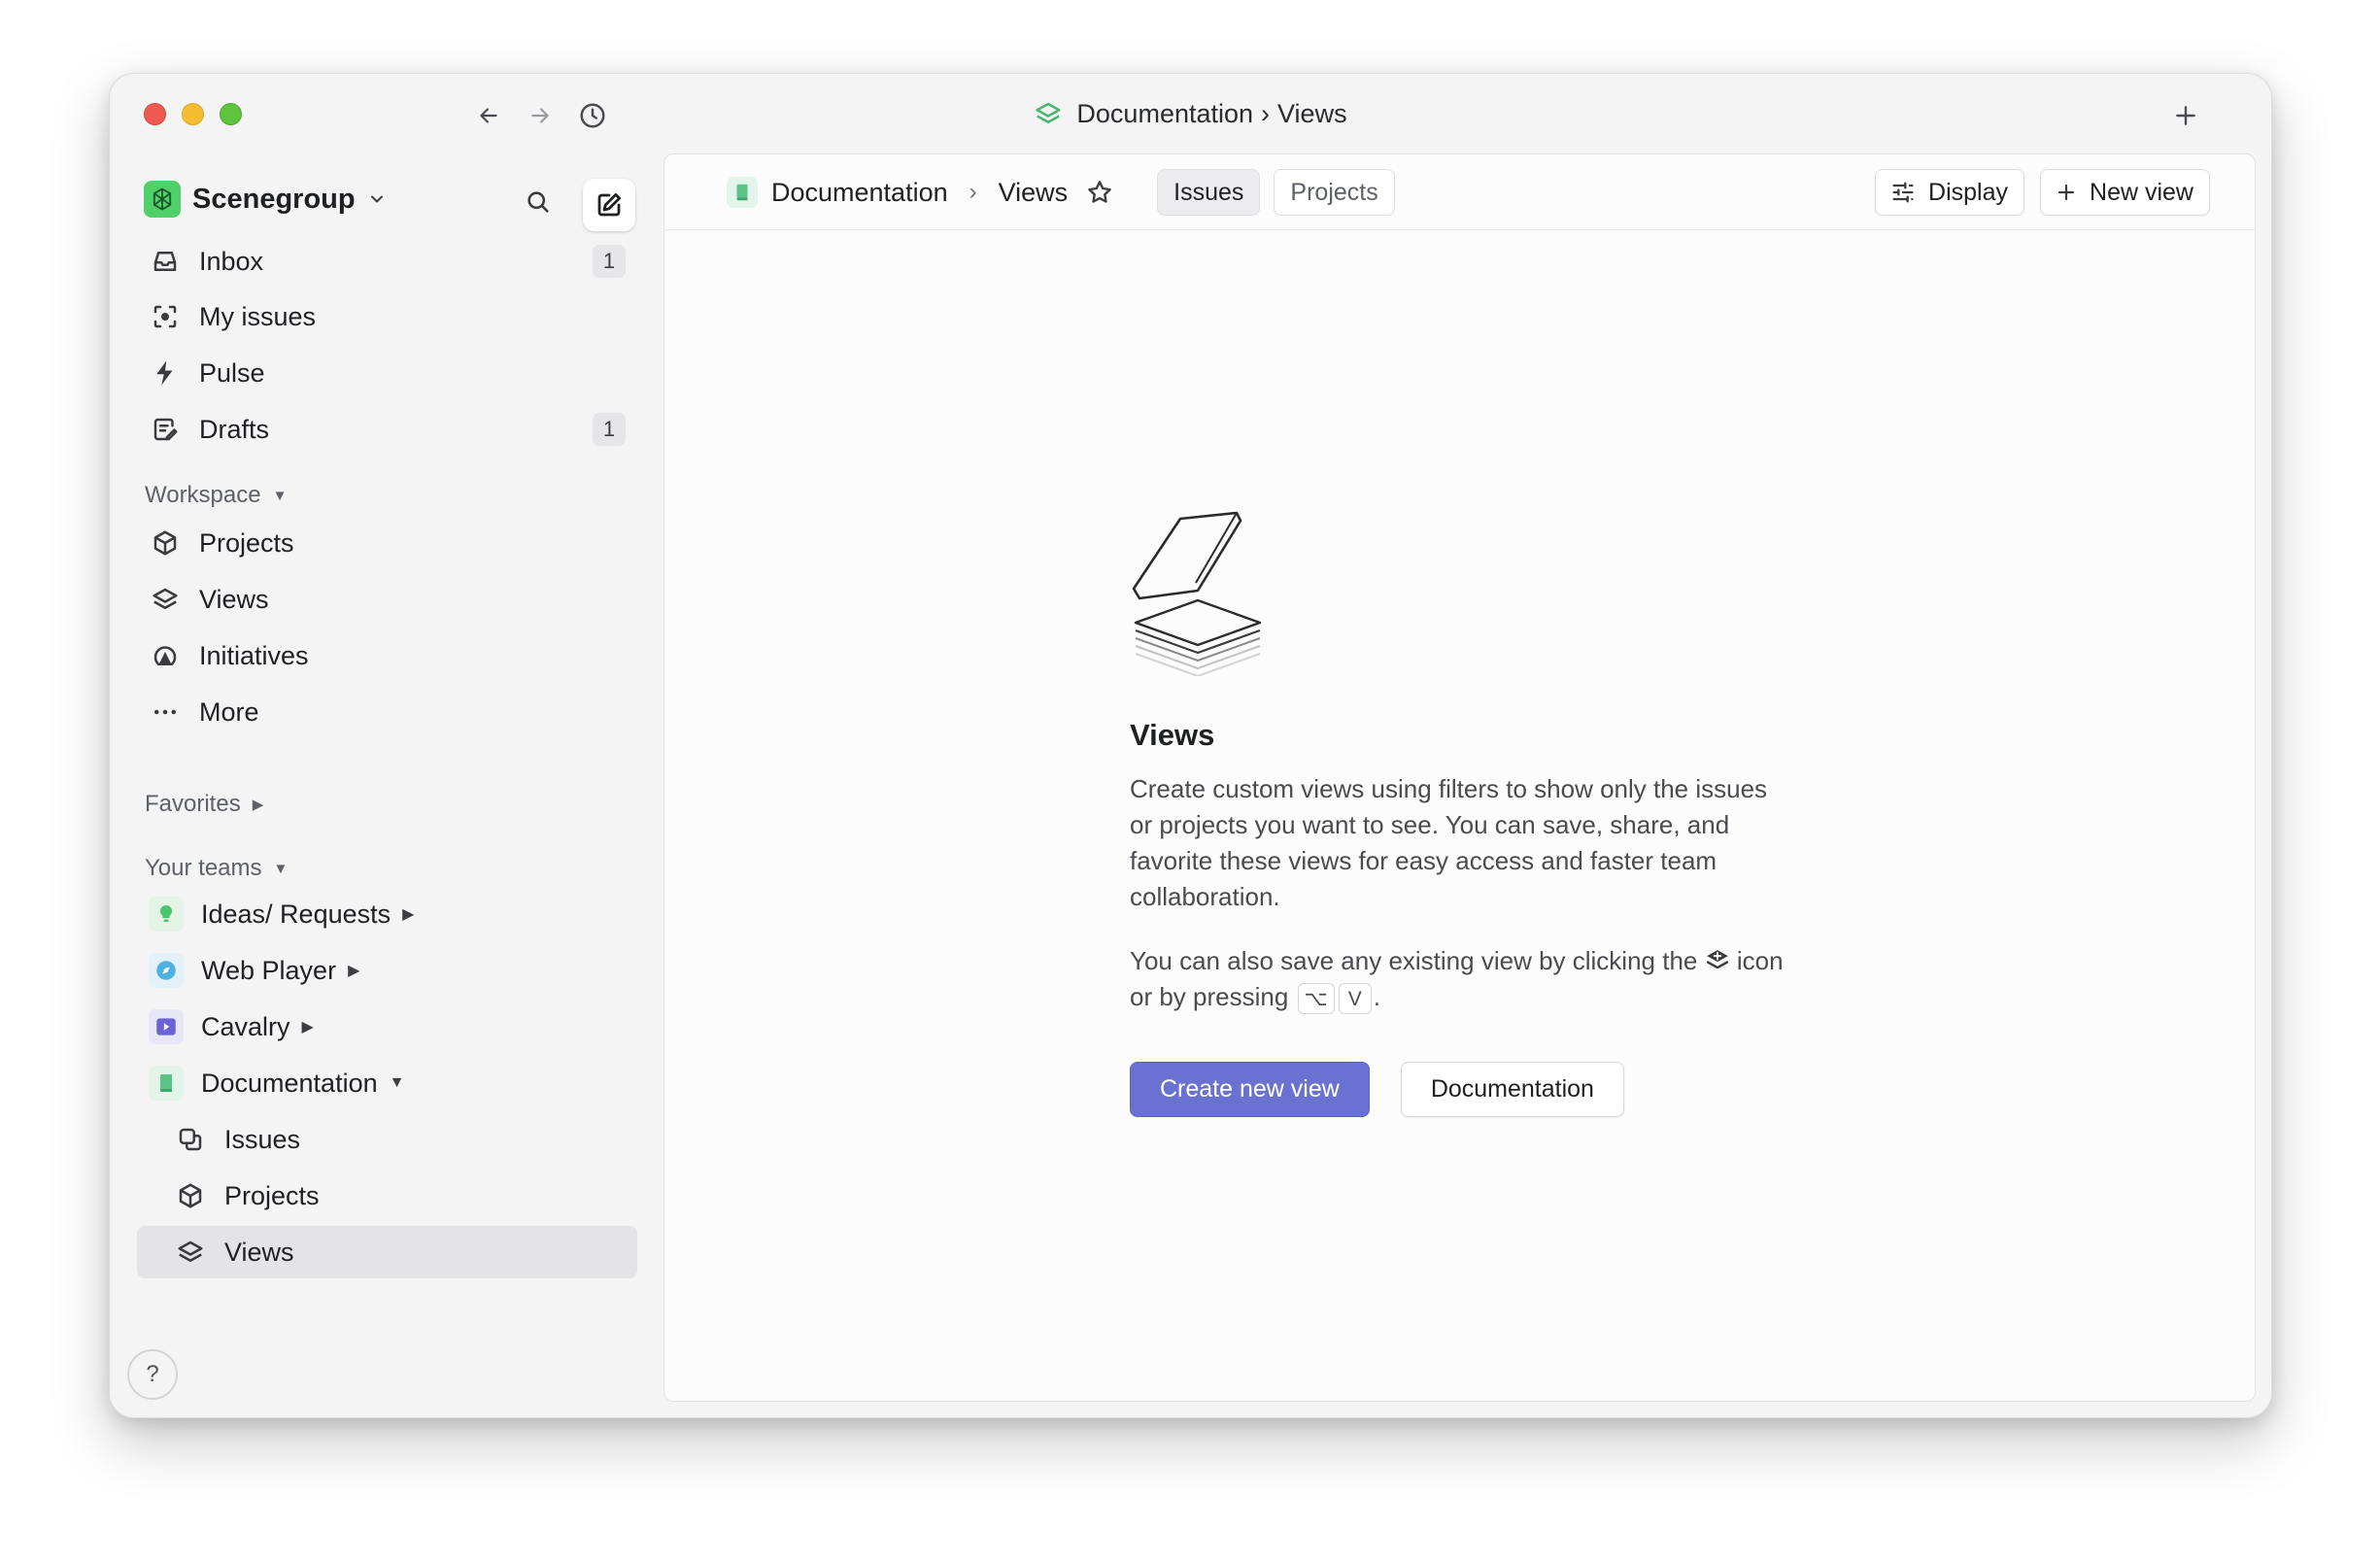 The height and width of the screenshot is (1562, 2380). I want to click on lightbulb-icon, so click(166, 915).